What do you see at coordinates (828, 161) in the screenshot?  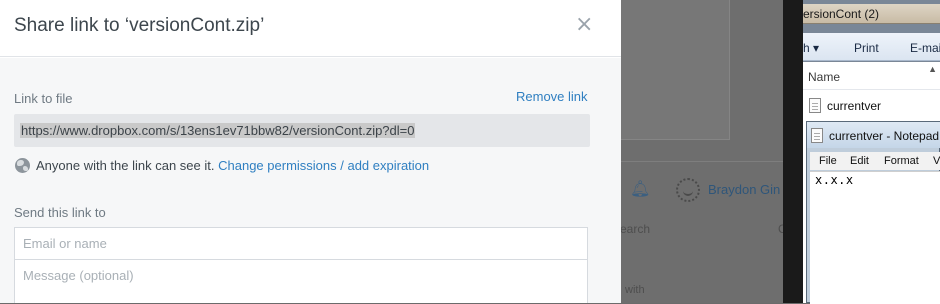 I see `menu-file: File` at bounding box center [828, 161].